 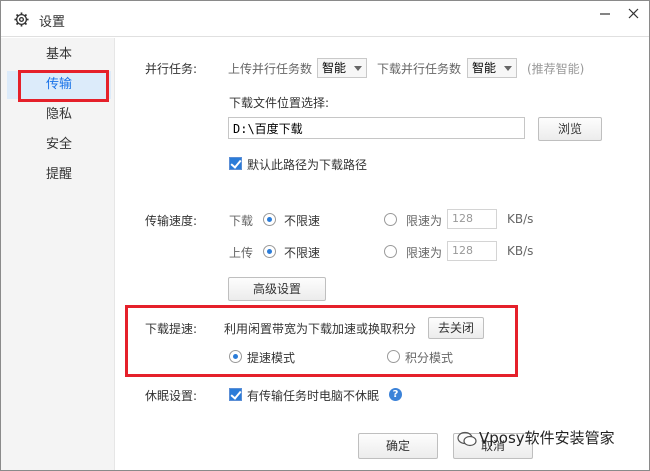 What do you see at coordinates (52, 22) in the screenshot?
I see `window-title: 设置` at bounding box center [52, 22].